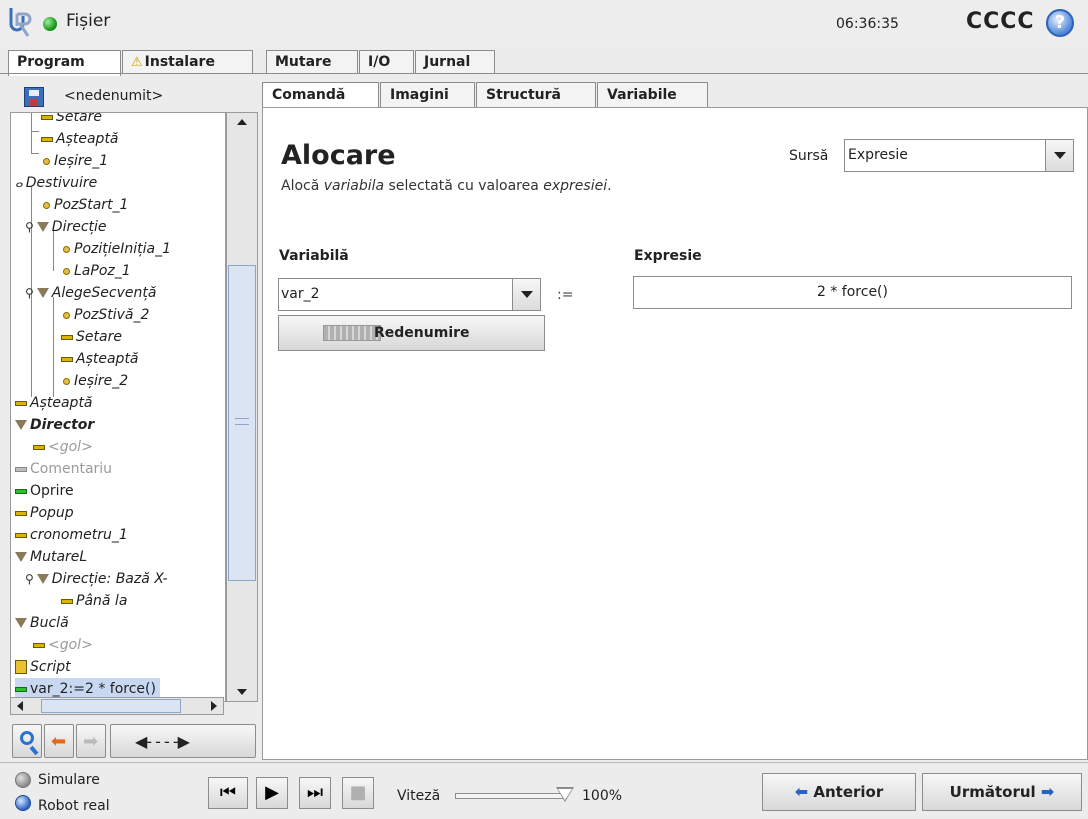 The height and width of the screenshot is (819, 1088). What do you see at coordinates (114, 96) in the screenshot?
I see `program-name: <nedenumit>` at bounding box center [114, 96].